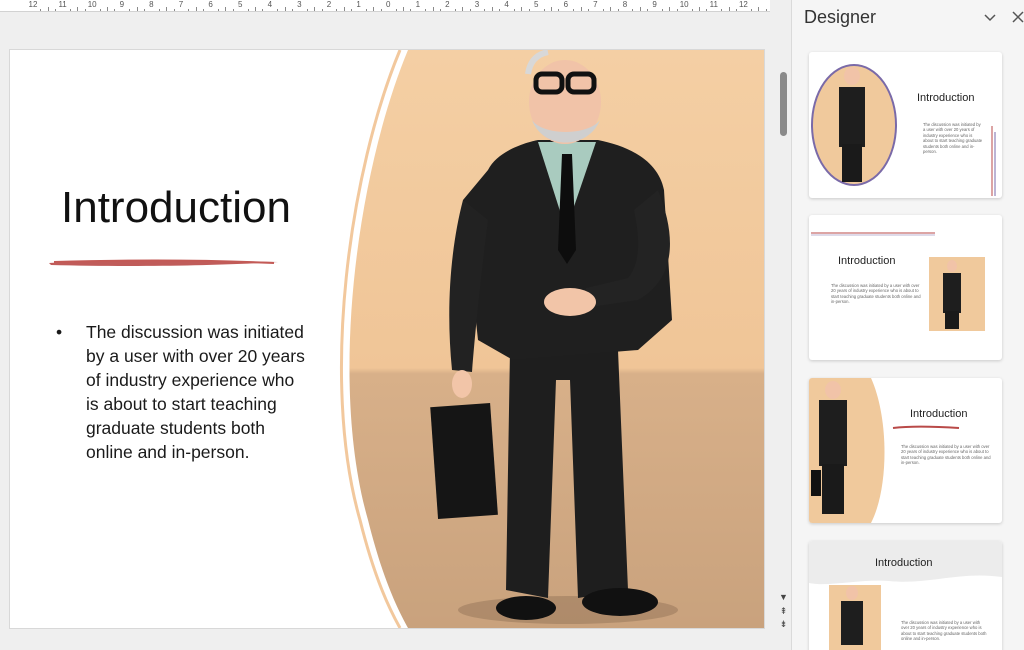 Image resolution: width=1024 pixels, height=650 pixels. Describe the element at coordinates (625, 4) in the screenshot. I see `ruler-label: 8` at that location.